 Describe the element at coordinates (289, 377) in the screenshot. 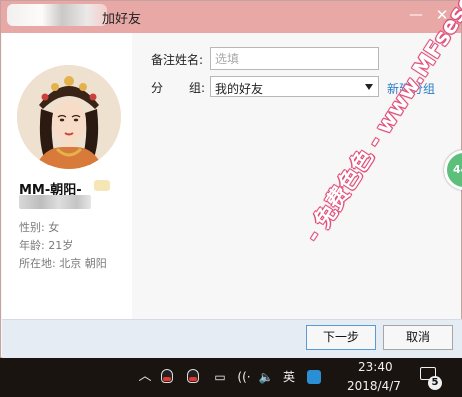

I see `input-method-indicator: 英` at that location.